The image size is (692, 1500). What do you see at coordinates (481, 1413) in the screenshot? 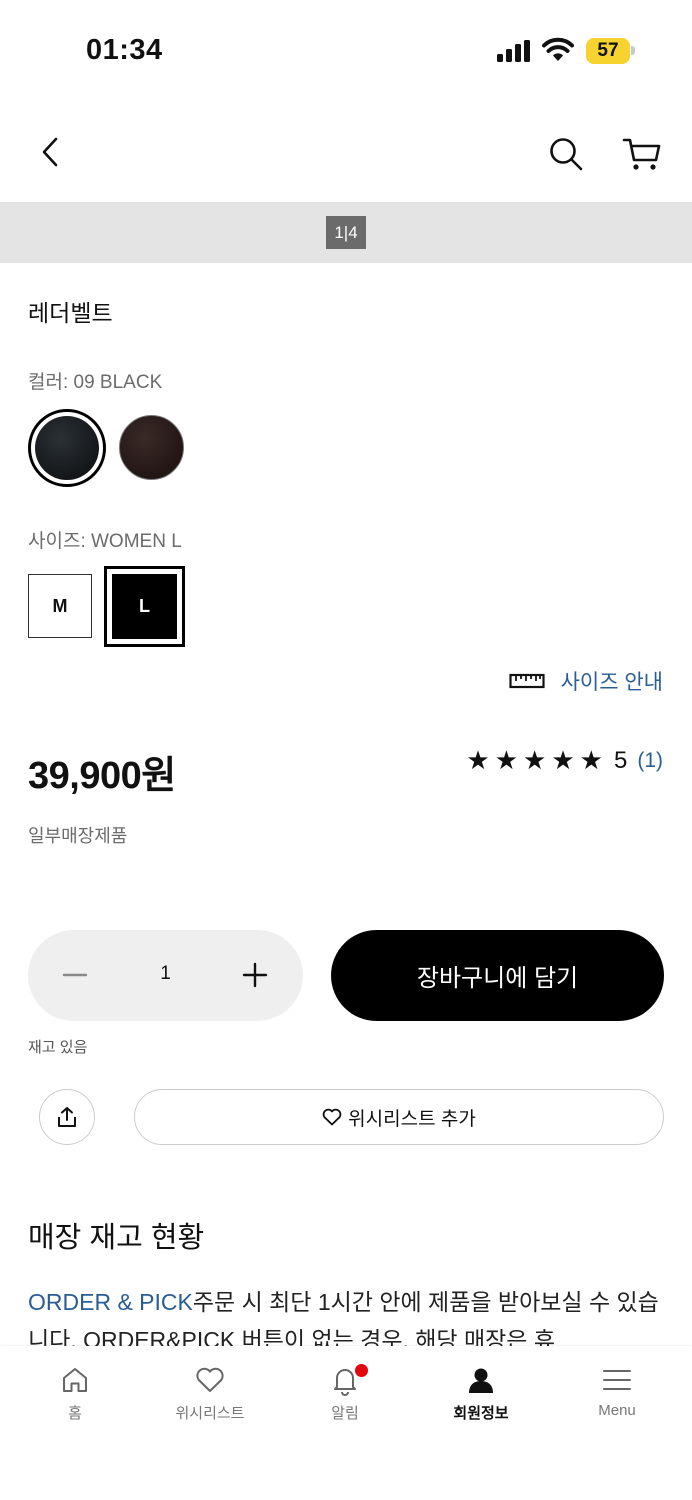
I see `tab-member-info-label: 회원정보` at bounding box center [481, 1413].